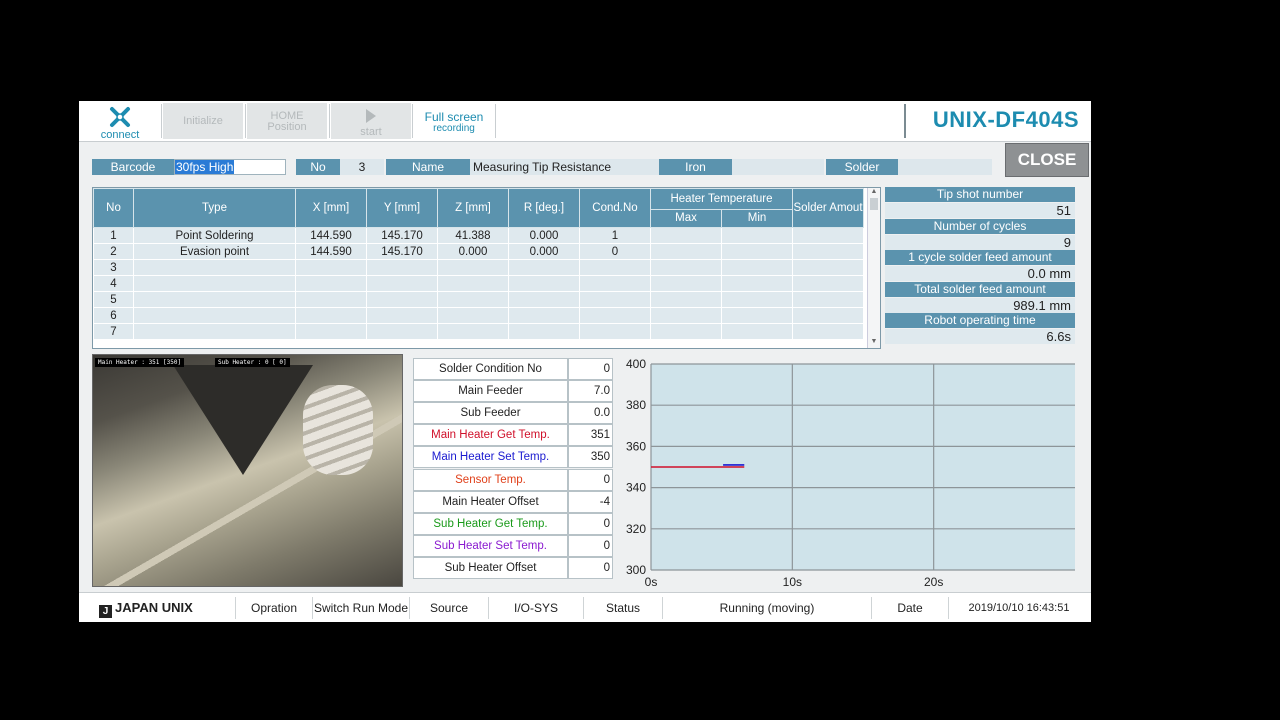  I want to click on barcode-field: 30fps High, so click(230, 167).